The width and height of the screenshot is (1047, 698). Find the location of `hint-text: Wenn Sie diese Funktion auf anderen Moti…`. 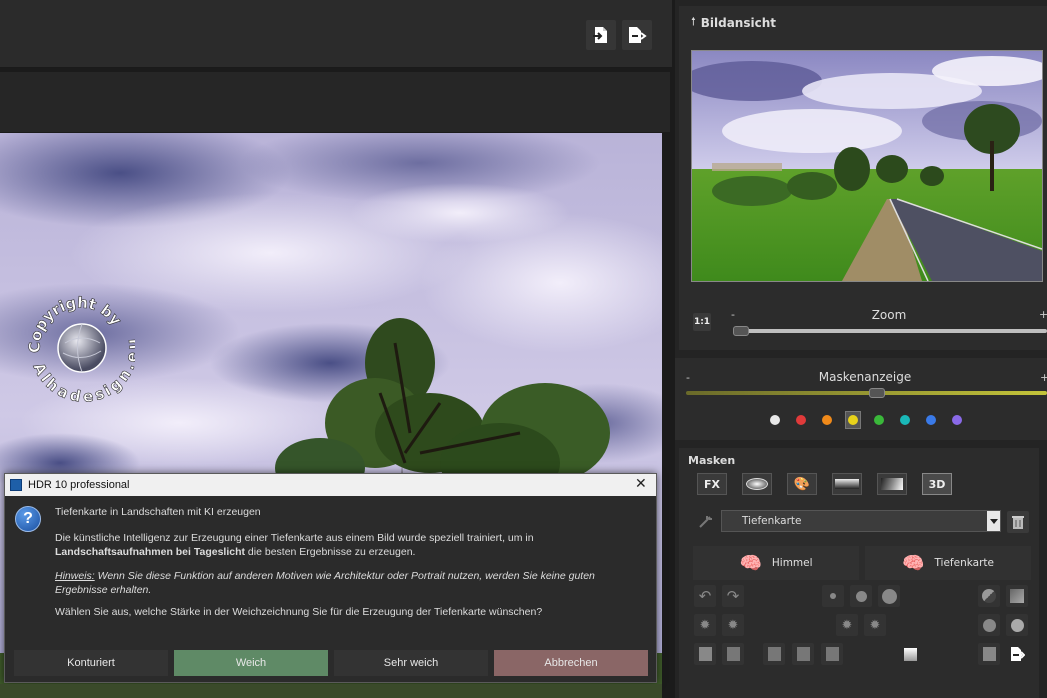

hint-text: Wenn Sie diese Funktion auf anderen Moti… is located at coordinates (325, 583).